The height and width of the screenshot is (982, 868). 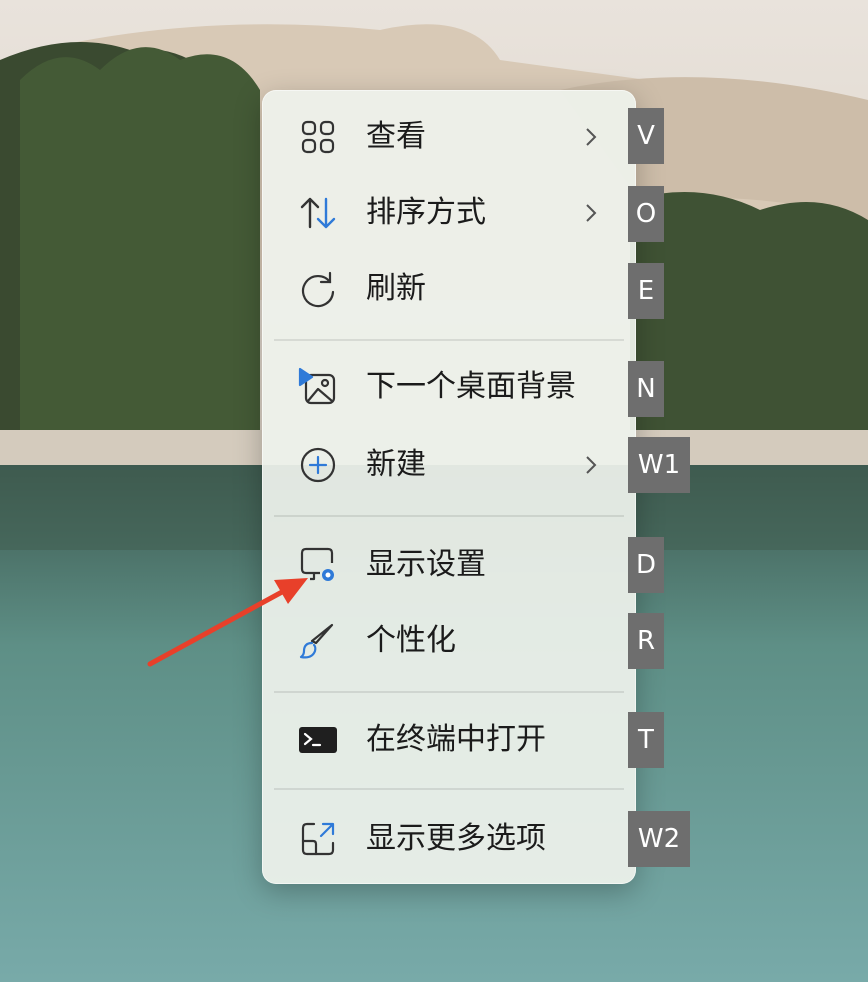 I want to click on menu-item-new: 新建, so click(x=449, y=465).